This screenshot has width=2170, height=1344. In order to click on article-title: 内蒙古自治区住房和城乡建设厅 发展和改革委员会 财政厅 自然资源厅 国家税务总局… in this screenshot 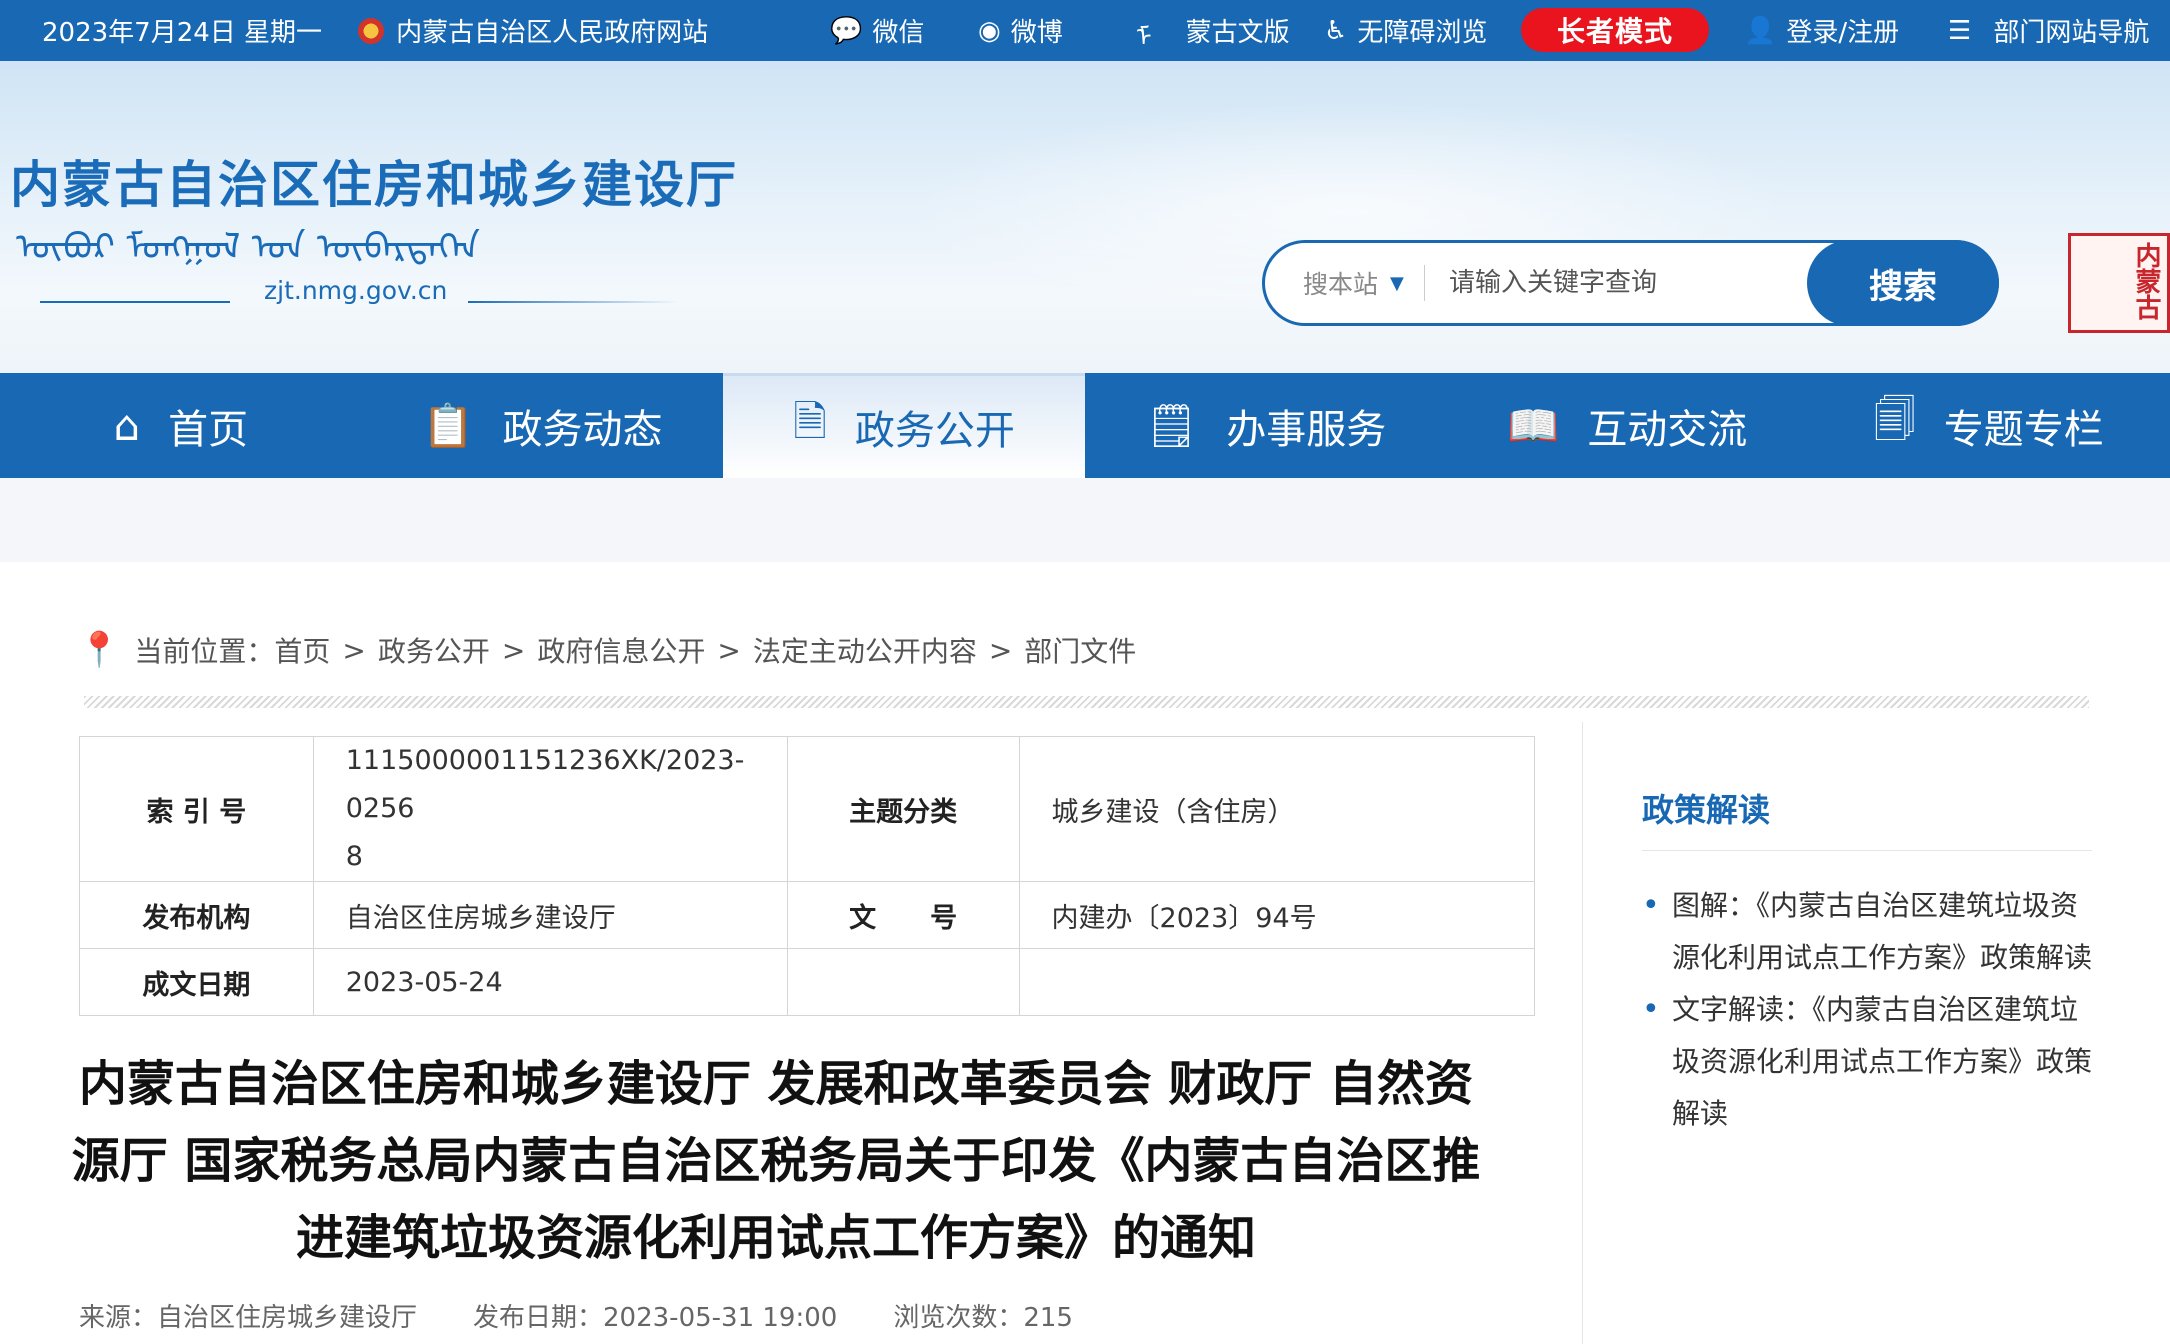, I will do `click(776, 1161)`.